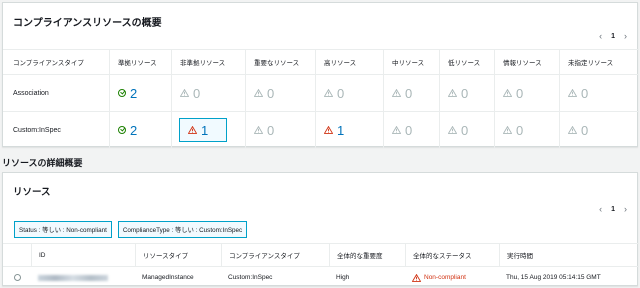  What do you see at coordinates (553, 277) in the screenshot?
I see `executed-time-cell: Thu, 15 Aug 2019 05:14:15 GMT` at bounding box center [553, 277].